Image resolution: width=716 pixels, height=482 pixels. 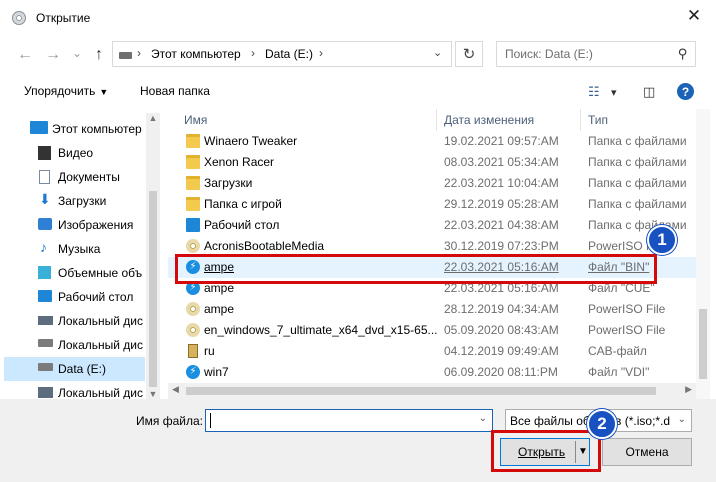 I want to click on chevron-down-icon: ▼, so click(x=104, y=92).